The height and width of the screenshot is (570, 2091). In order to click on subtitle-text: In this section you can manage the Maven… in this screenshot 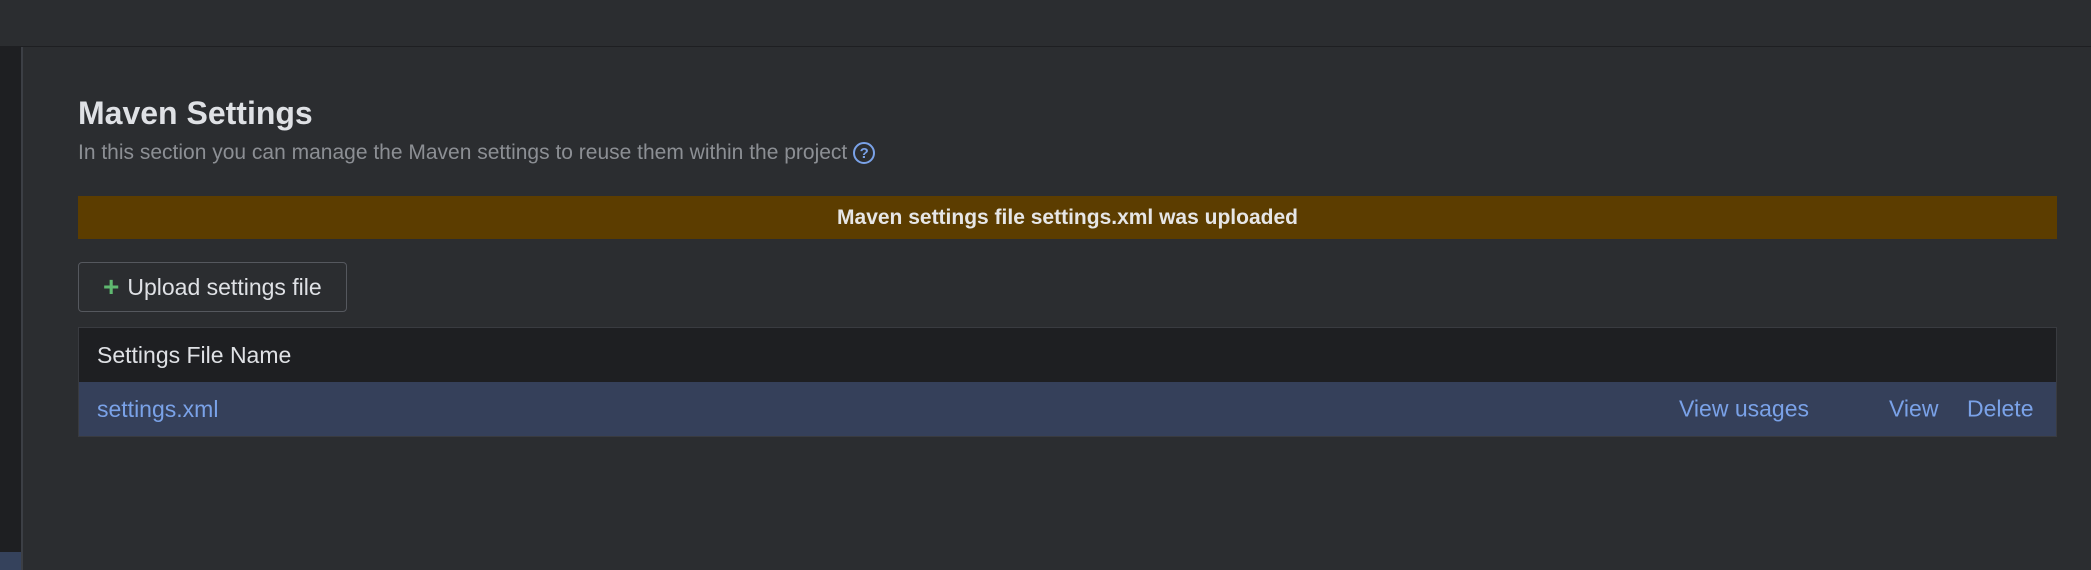, I will do `click(463, 152)`.